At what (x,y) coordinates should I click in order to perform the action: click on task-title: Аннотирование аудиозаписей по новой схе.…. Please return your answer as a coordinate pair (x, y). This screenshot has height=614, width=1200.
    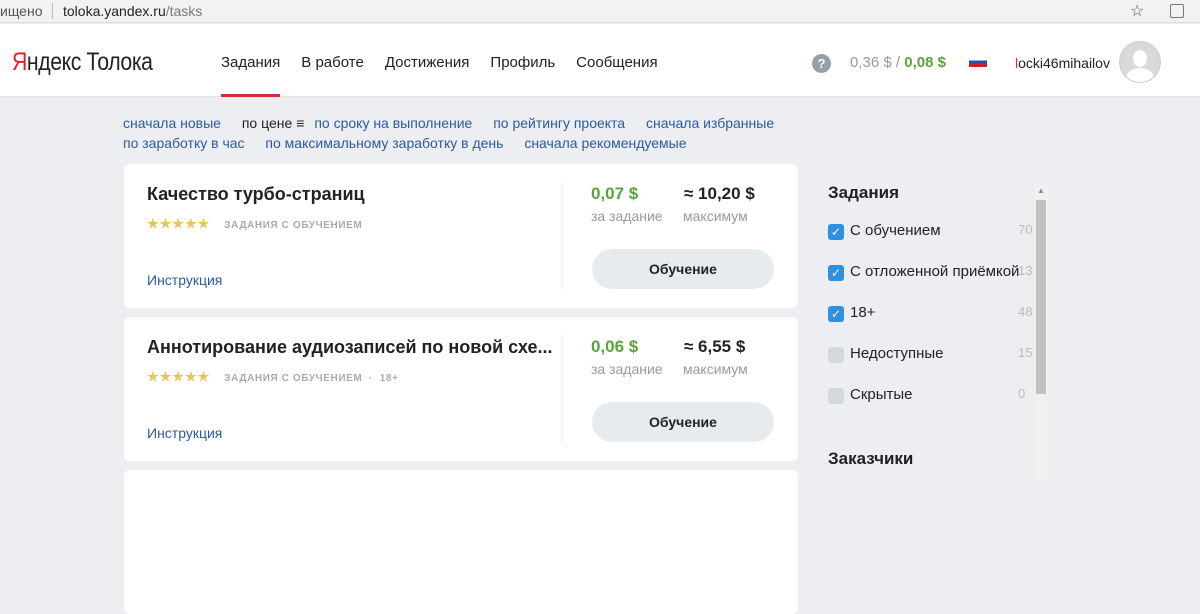
    Looking at the image, I should click on (350, 347).